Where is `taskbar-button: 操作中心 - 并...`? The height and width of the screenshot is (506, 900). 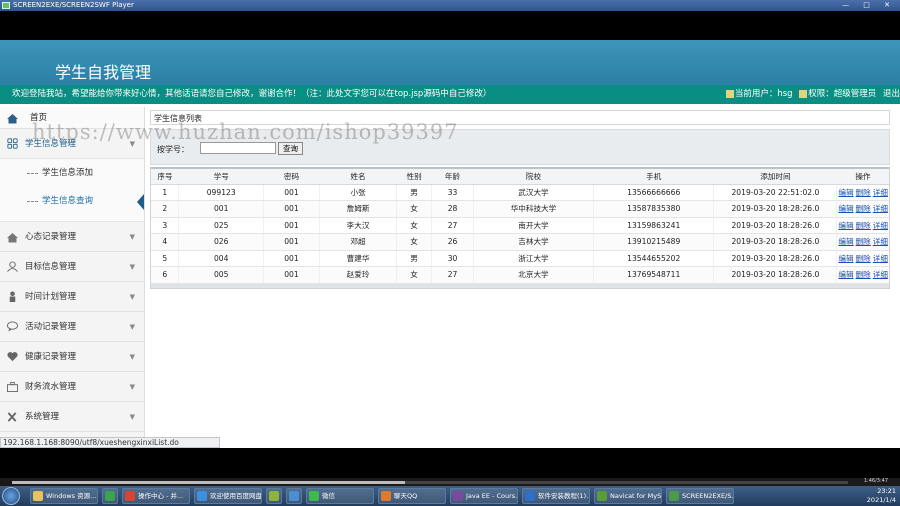
taskbar-button: 操作中心 - 并... is located at coordinates (156, 496).